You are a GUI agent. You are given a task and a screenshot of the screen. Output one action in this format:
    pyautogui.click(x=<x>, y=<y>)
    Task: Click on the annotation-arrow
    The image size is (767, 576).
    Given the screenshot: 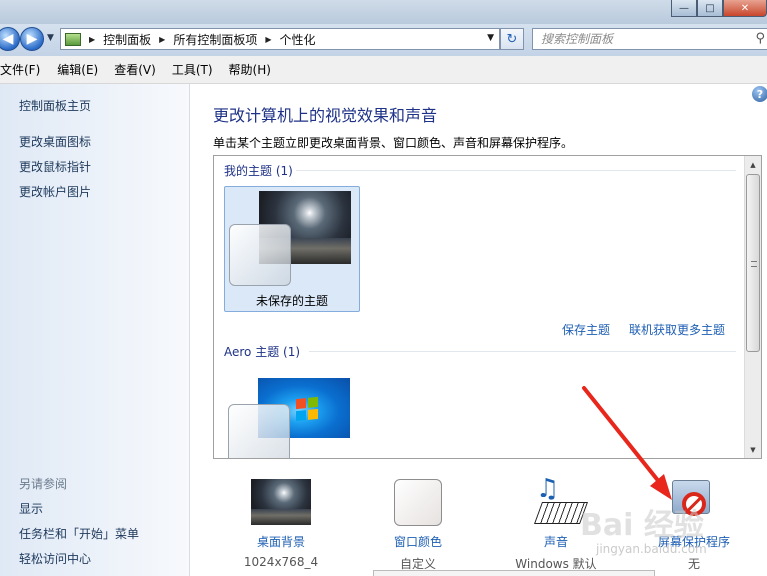 What is the action you would take?
    pyautogui.click(x=627, y=443)
    